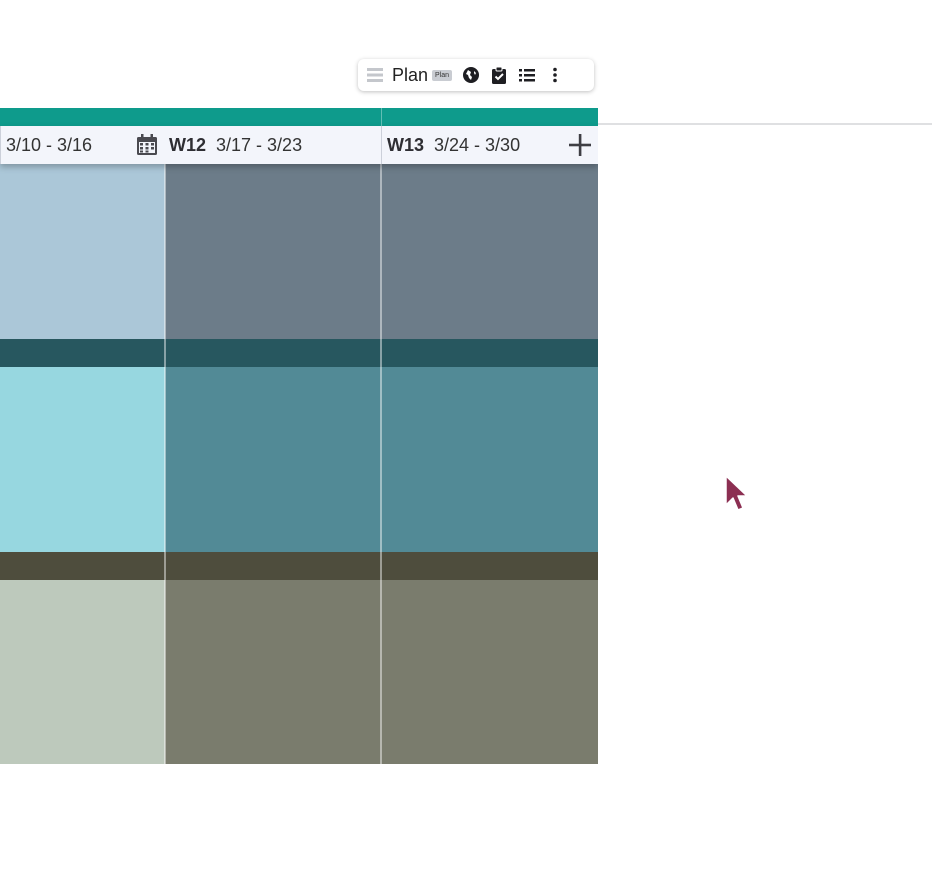 This screenshot has height=888, width=932. What do you see at coordinates (527, 75) in the screenshot?
I see `list-icon` at bounding box center [527, 75].